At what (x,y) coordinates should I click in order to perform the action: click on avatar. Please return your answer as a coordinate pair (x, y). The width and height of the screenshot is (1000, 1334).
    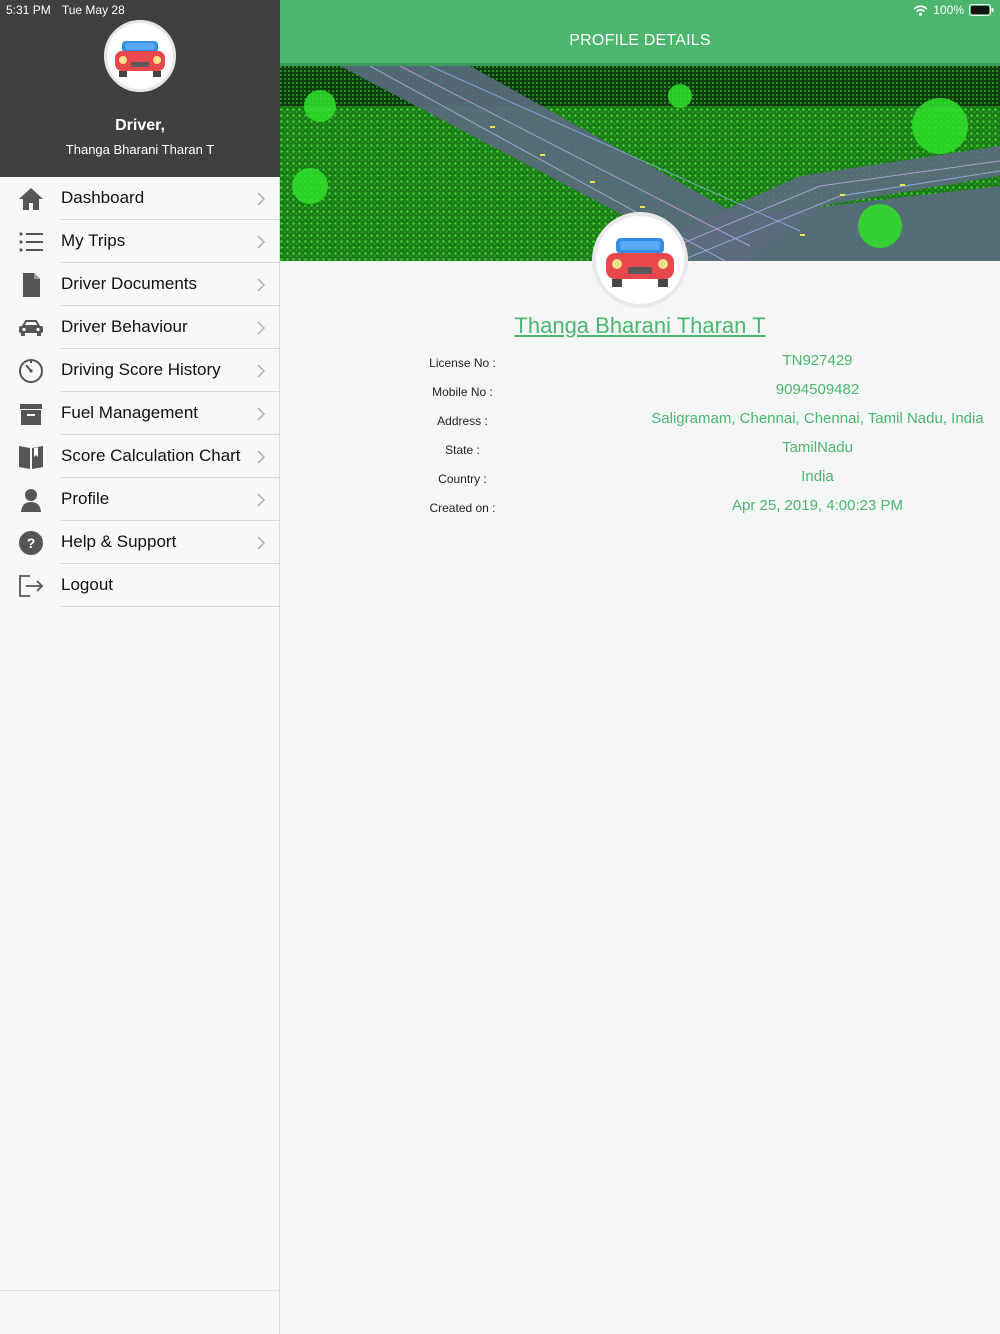
    Looking at the image, I should click on (140, 56).